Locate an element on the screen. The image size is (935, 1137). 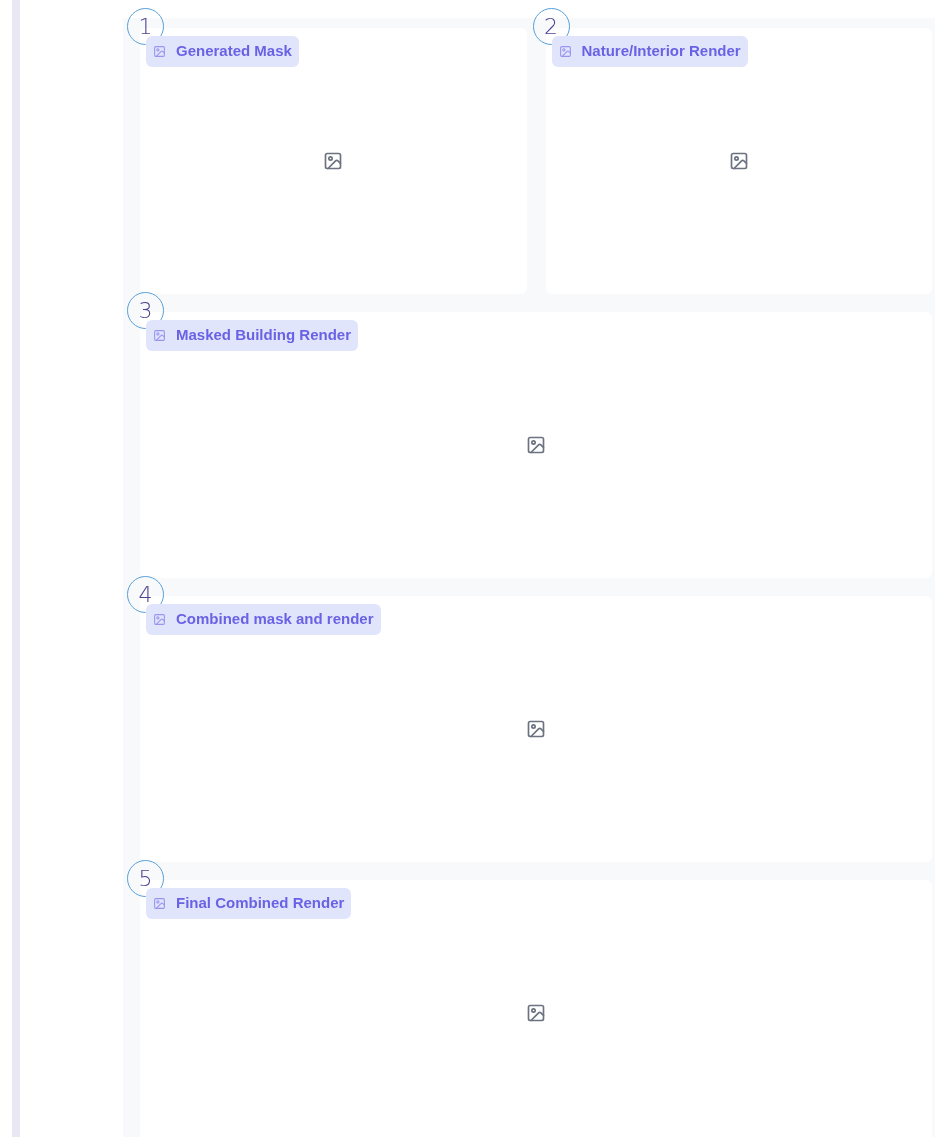
panel-title-text: Nature/Interior Render is located at coordinates (661, 51).